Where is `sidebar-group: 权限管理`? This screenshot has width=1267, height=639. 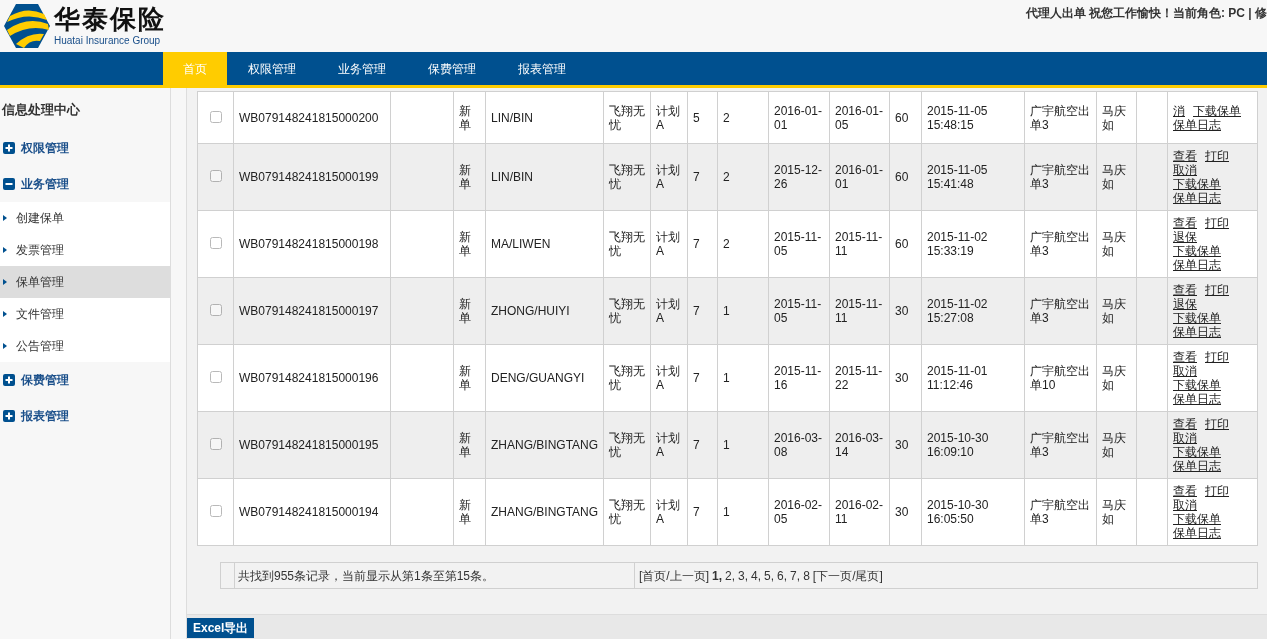 sidebar-group: 权限管理 is located at coordinates (85, 147).